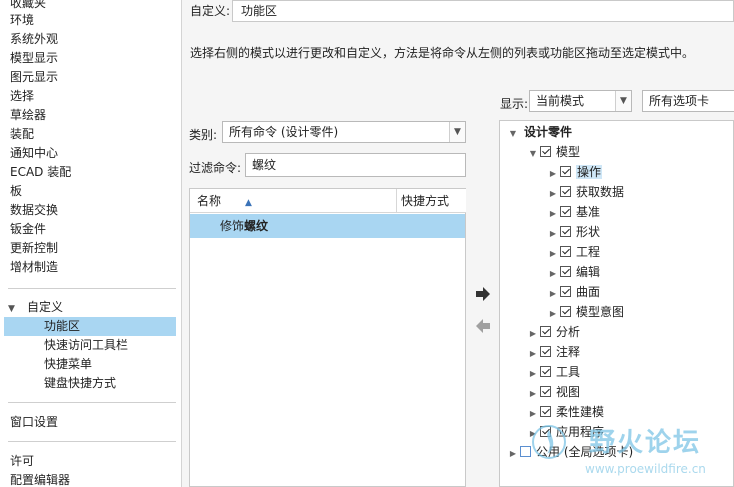 Image resolution: width=734 pixels, height=487 pixels. Describe the element at coordinates (573, 292) in the screenshot. I see `tree-node-surfaces: ▶ 曲面` at that location.